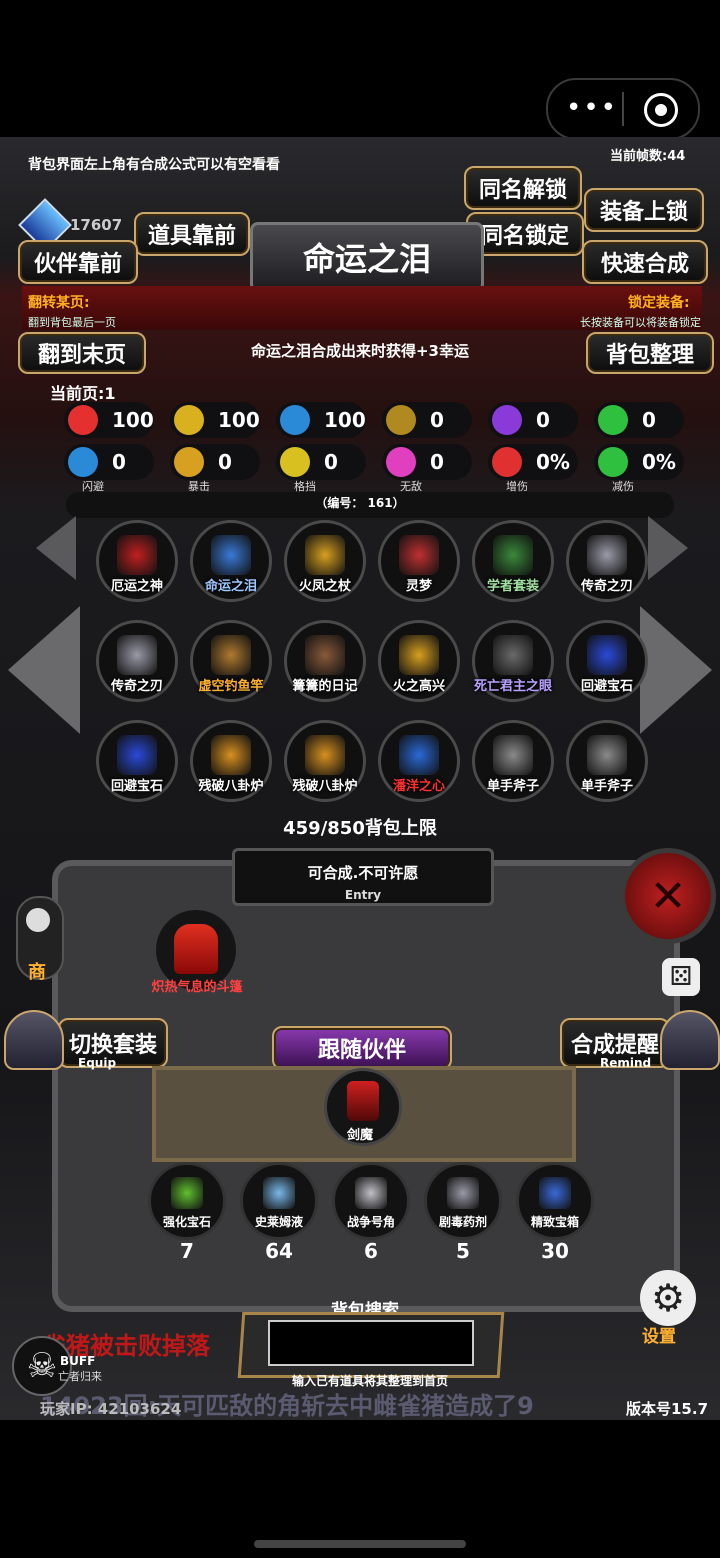 The width and height of the screenshot is (720, 1558). What do you see at coordinates (555, 1212) in the screenshot?
I see `material-slot: 精致宝箱 30` at bounding box center [555, 1212].